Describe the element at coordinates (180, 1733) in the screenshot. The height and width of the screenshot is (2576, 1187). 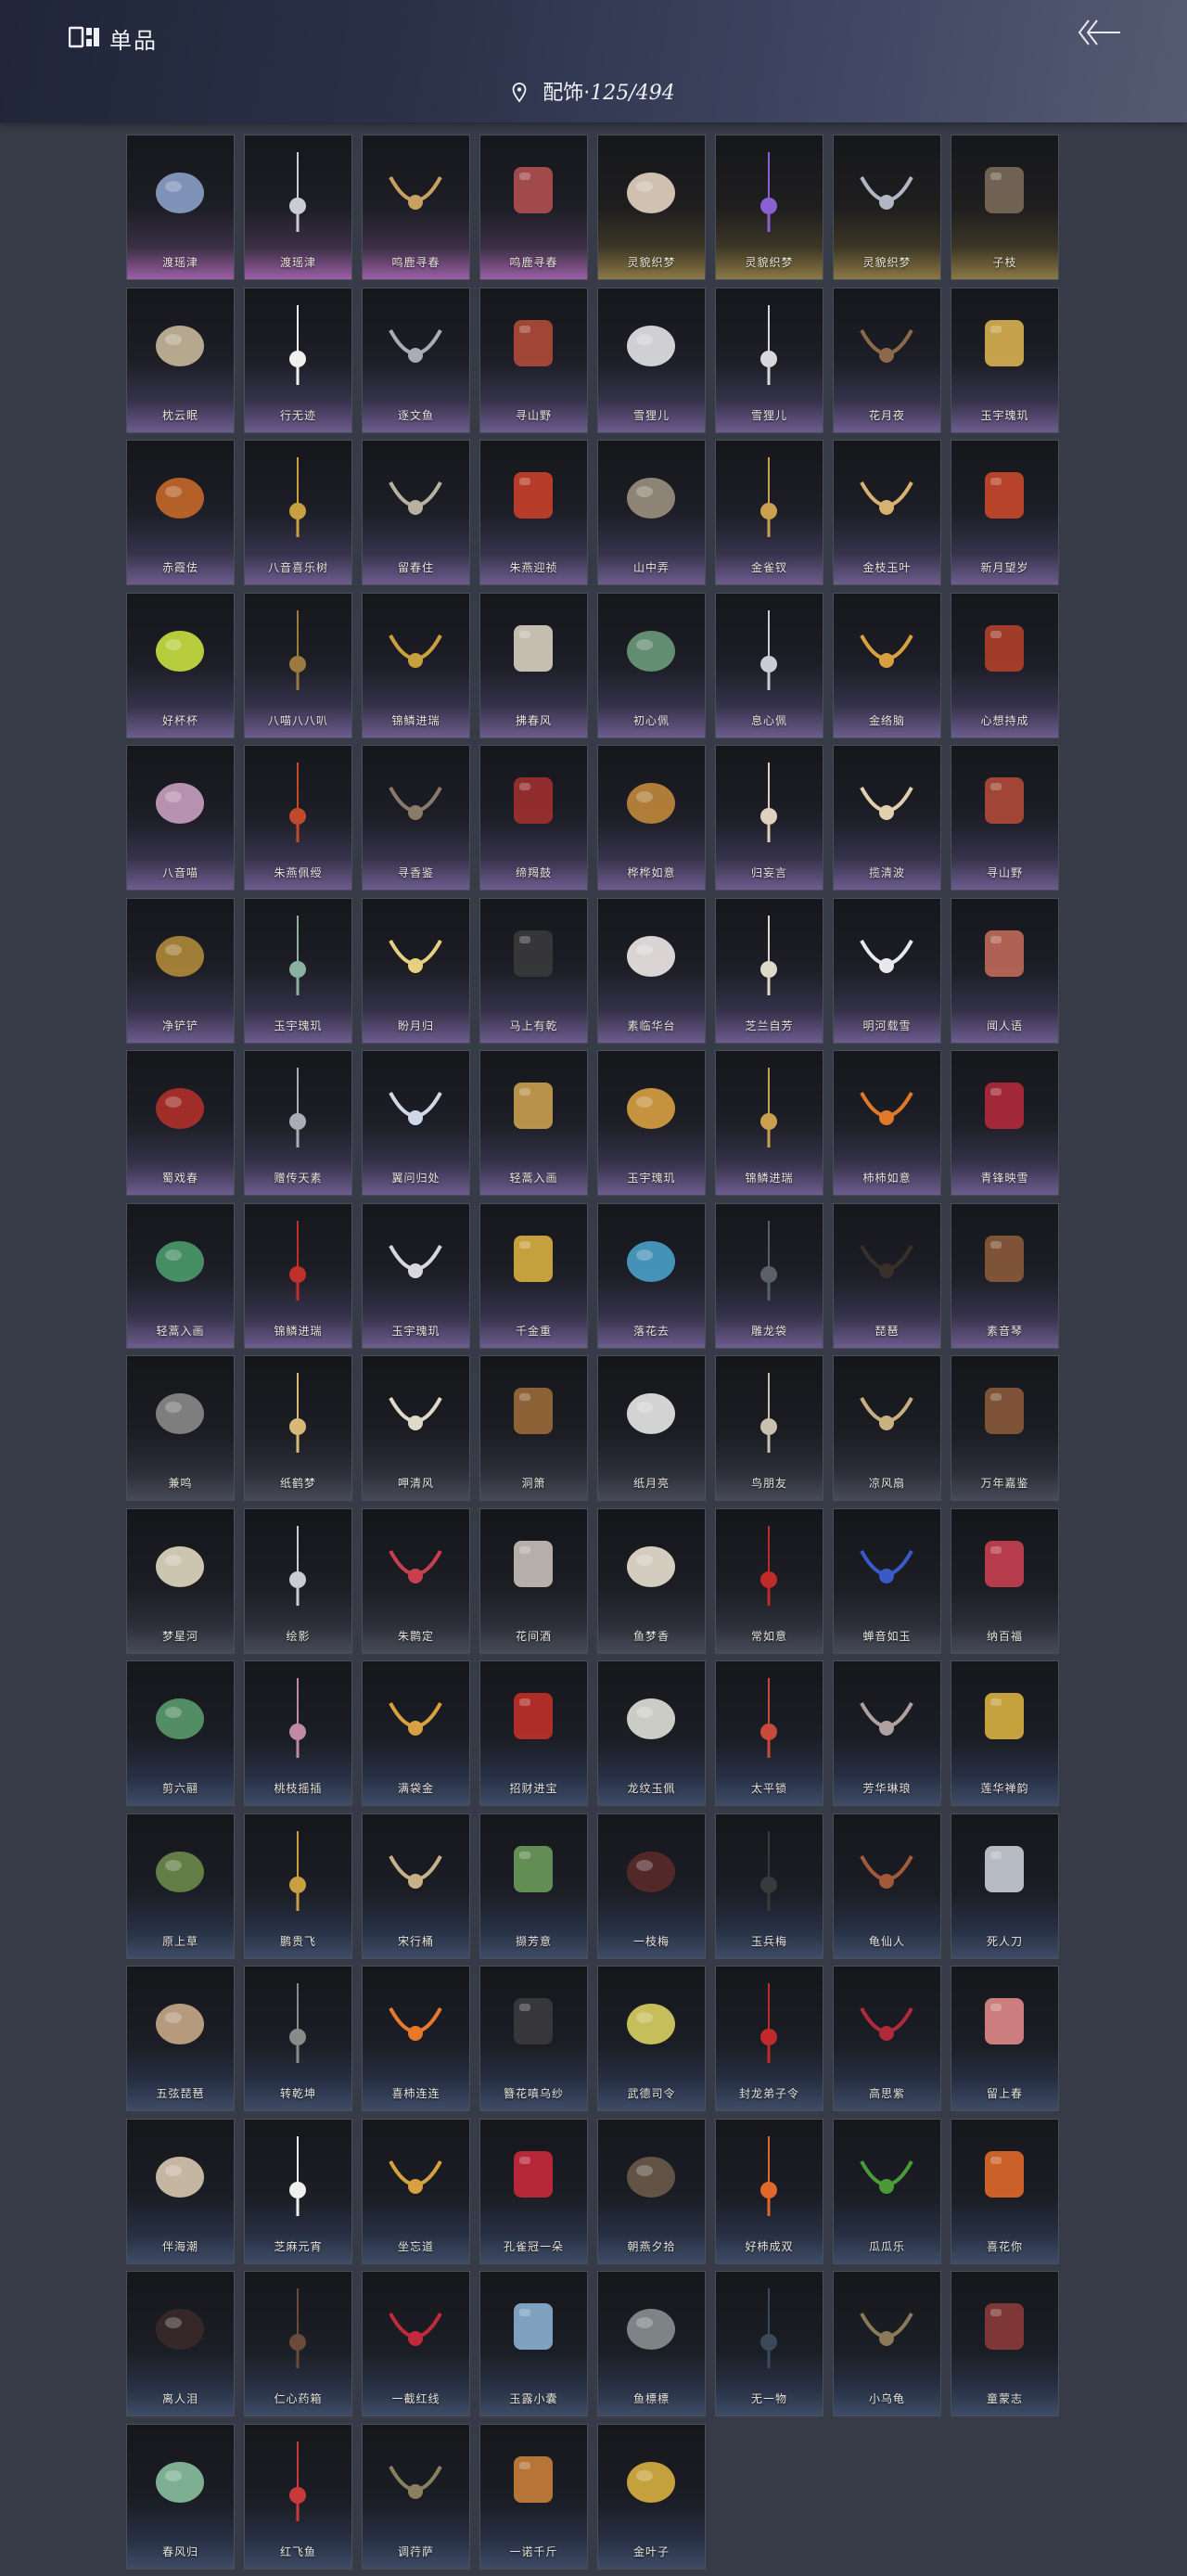
I see `item-card: 剪六翮` at that location.